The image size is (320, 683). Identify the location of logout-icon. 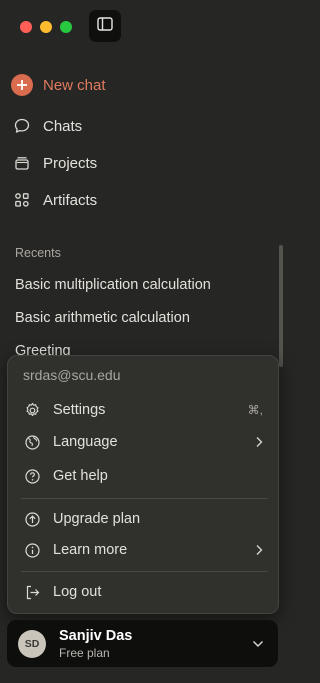
(32, 592).